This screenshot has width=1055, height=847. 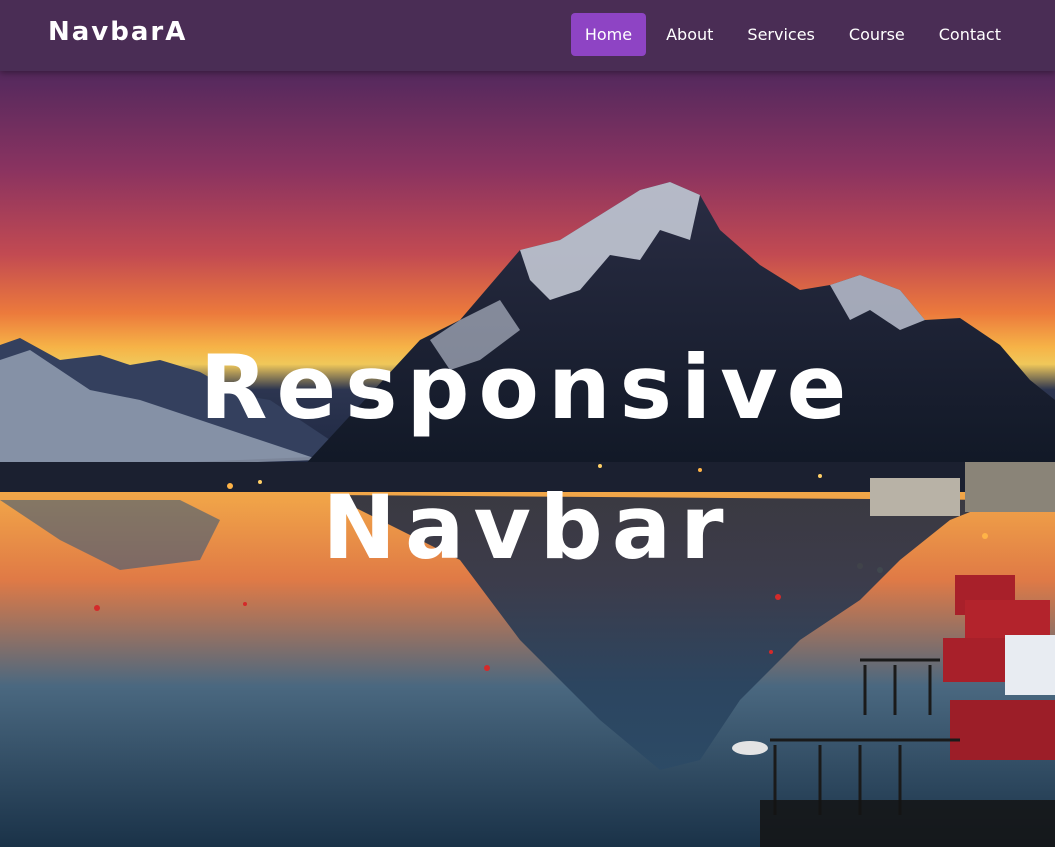 I want to click on brand-logo: NavbarA, so click(x=117, y=32).